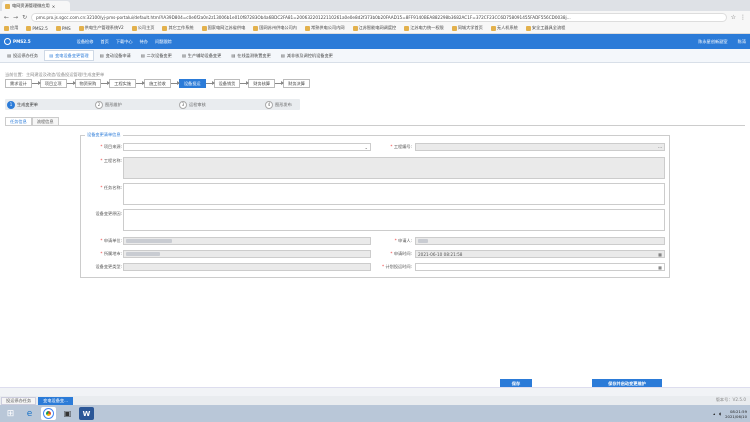  What do you see at coordinates (124, 42) in the screenshot?
I see `app-nav-item: 下载中心` at bounding box center [124, 42].